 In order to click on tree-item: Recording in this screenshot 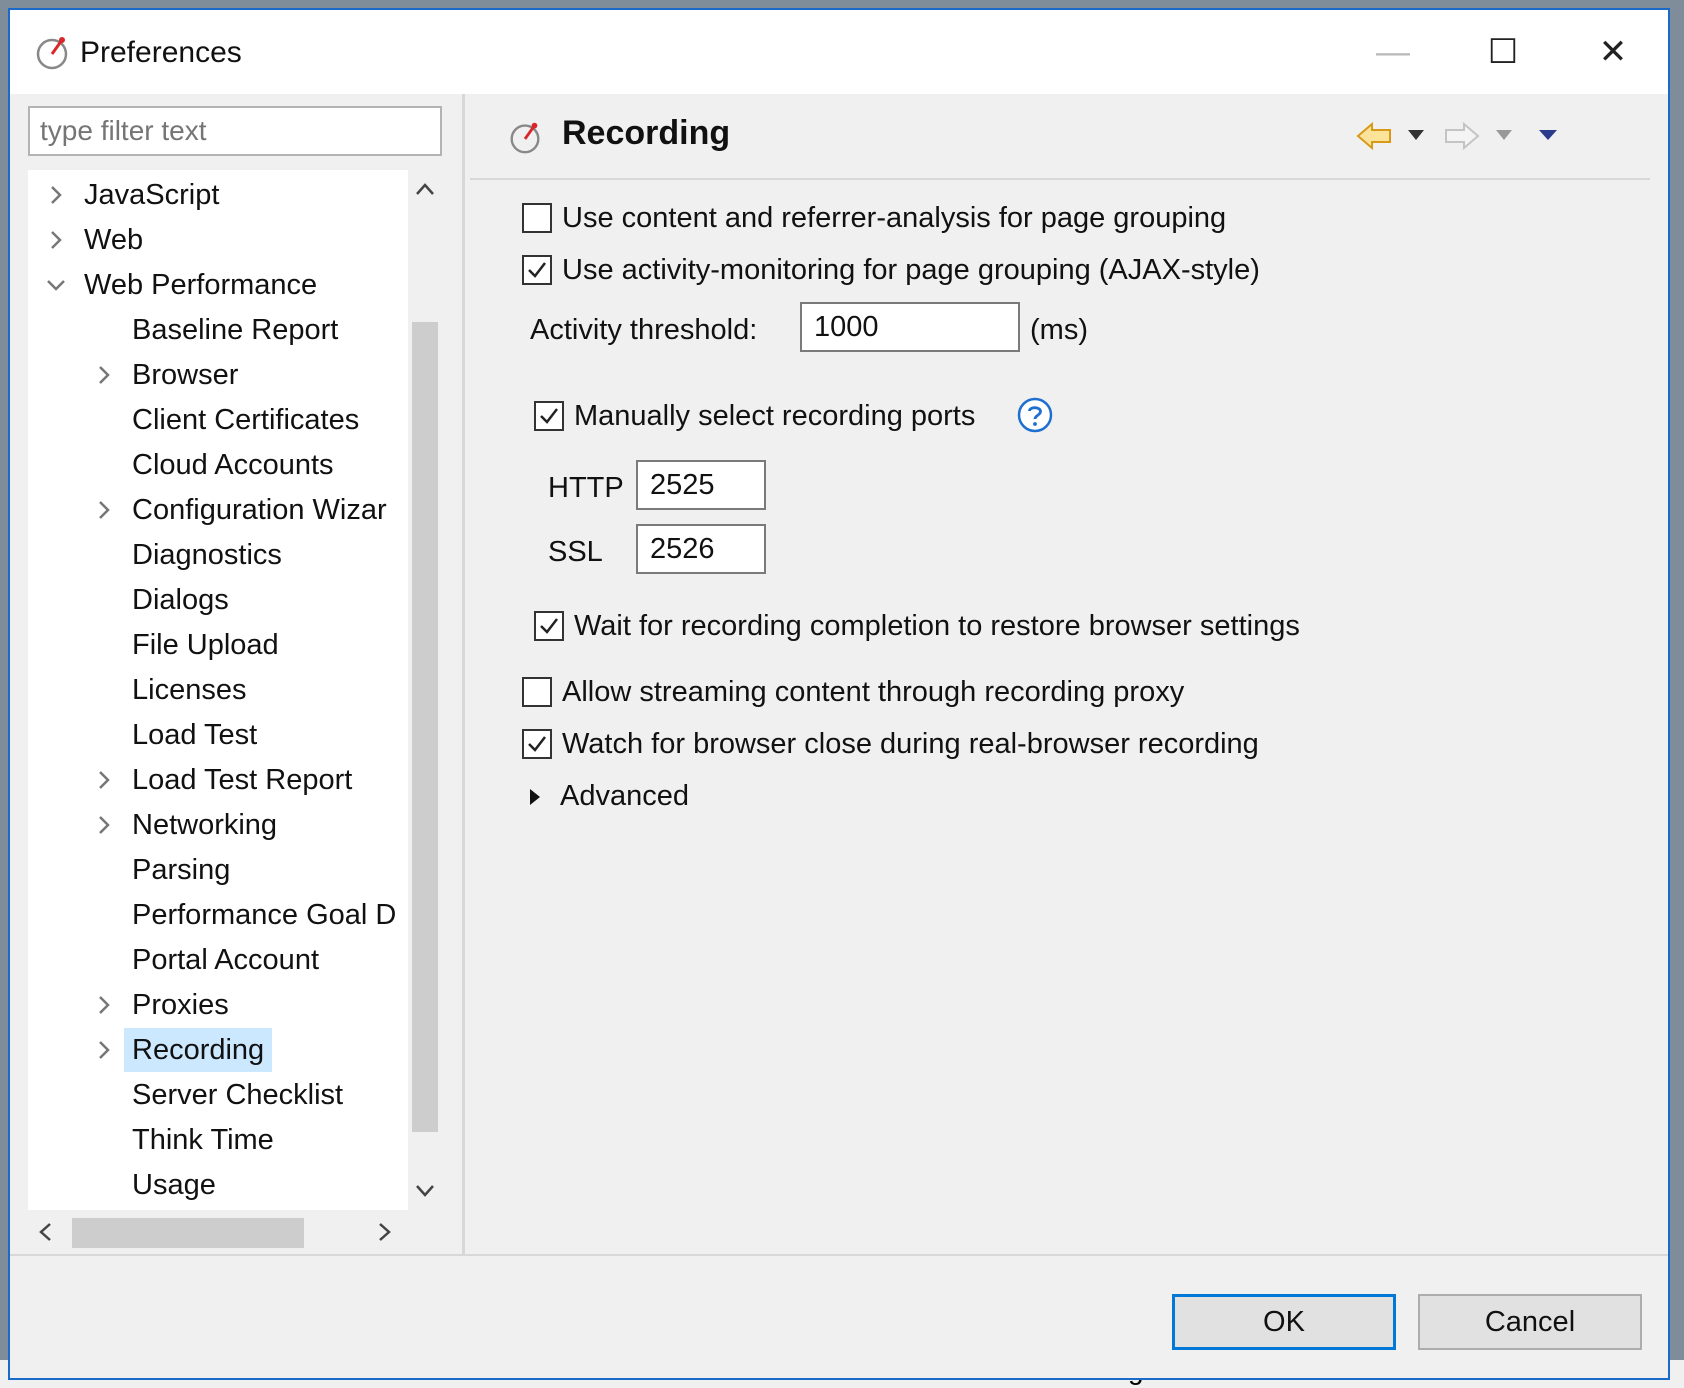, I will do `click(218, 1050)`.